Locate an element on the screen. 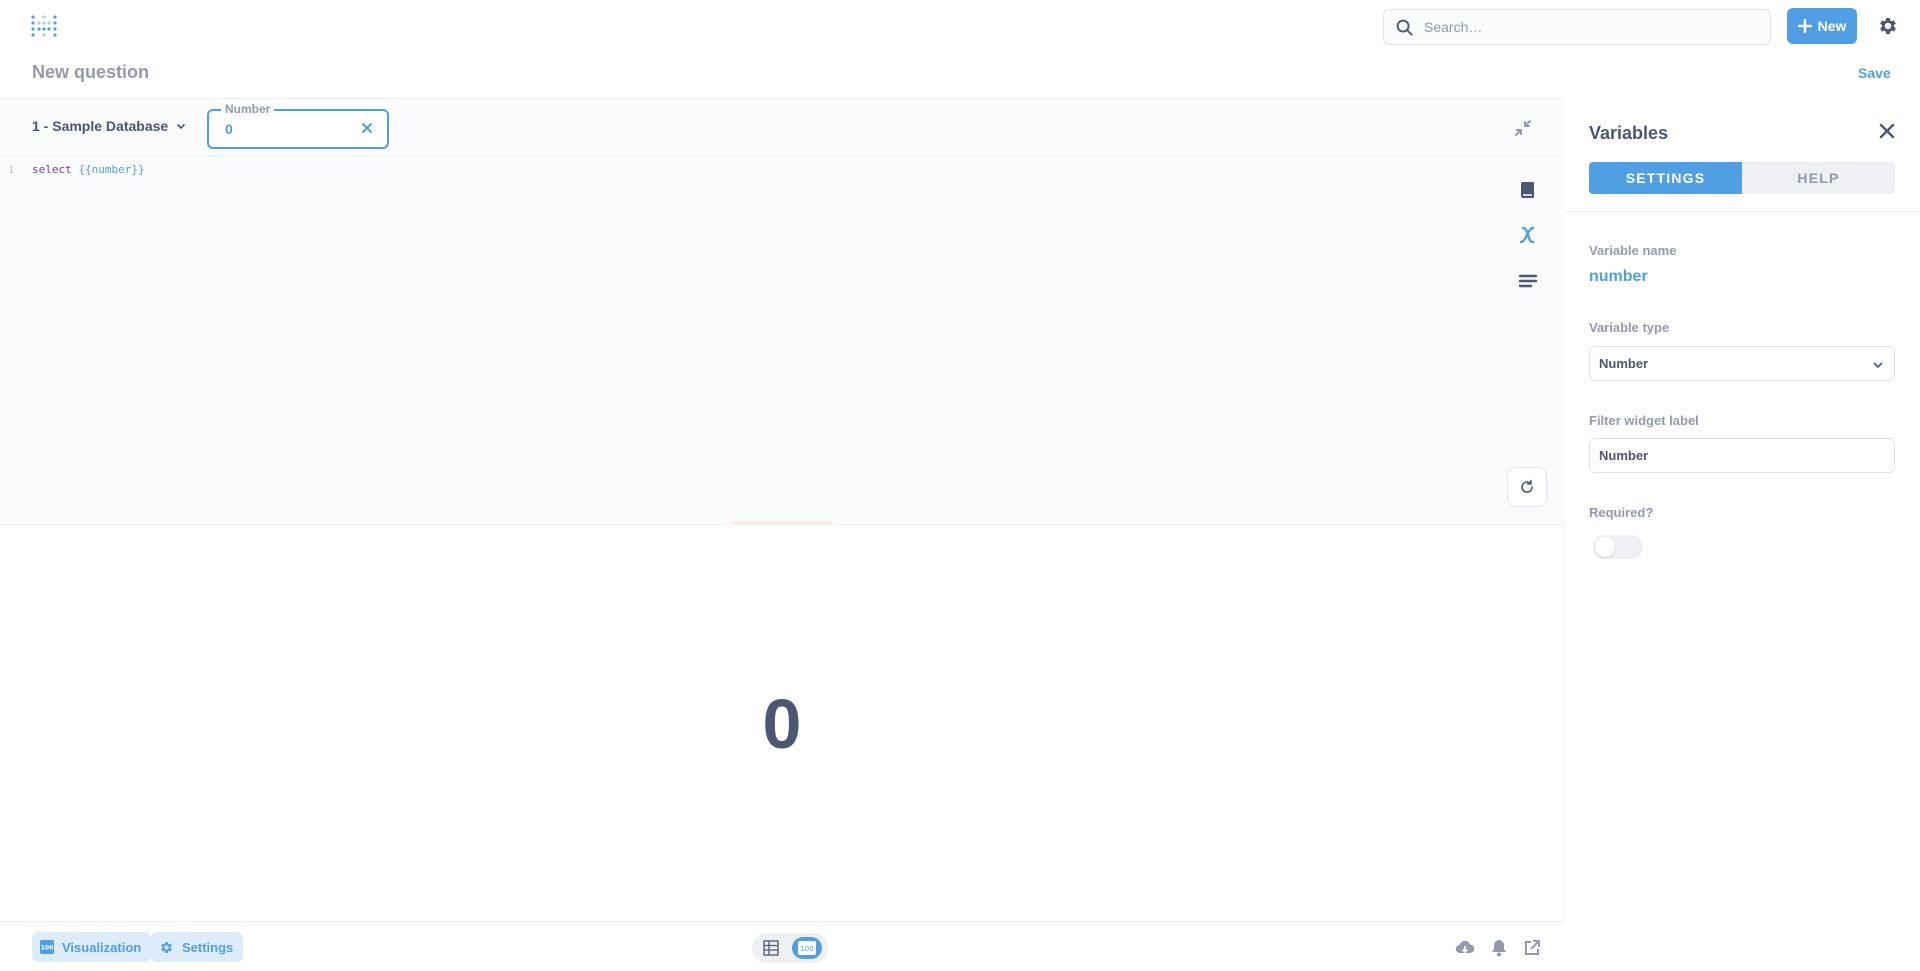 This screenshot has width=1920, height=971. close-icon is located at coordinates (1887, 131).